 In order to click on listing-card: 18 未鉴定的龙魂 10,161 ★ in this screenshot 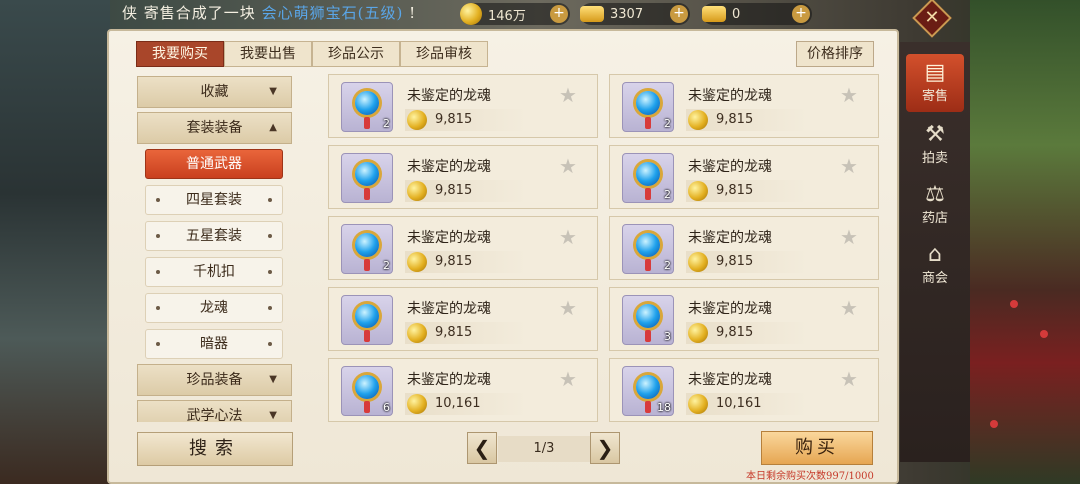, I will do `click(744, 390)`.